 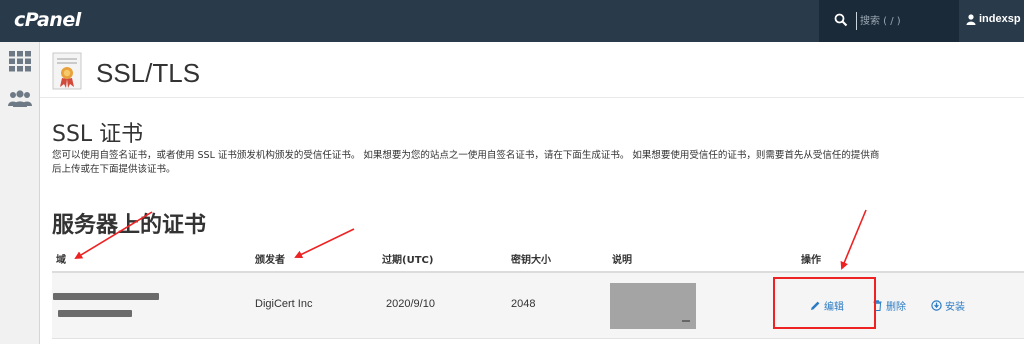 What do you see at coordinates (936, 305) in the screenshot?
I see `install-icon` at bounding box center [936, 305].